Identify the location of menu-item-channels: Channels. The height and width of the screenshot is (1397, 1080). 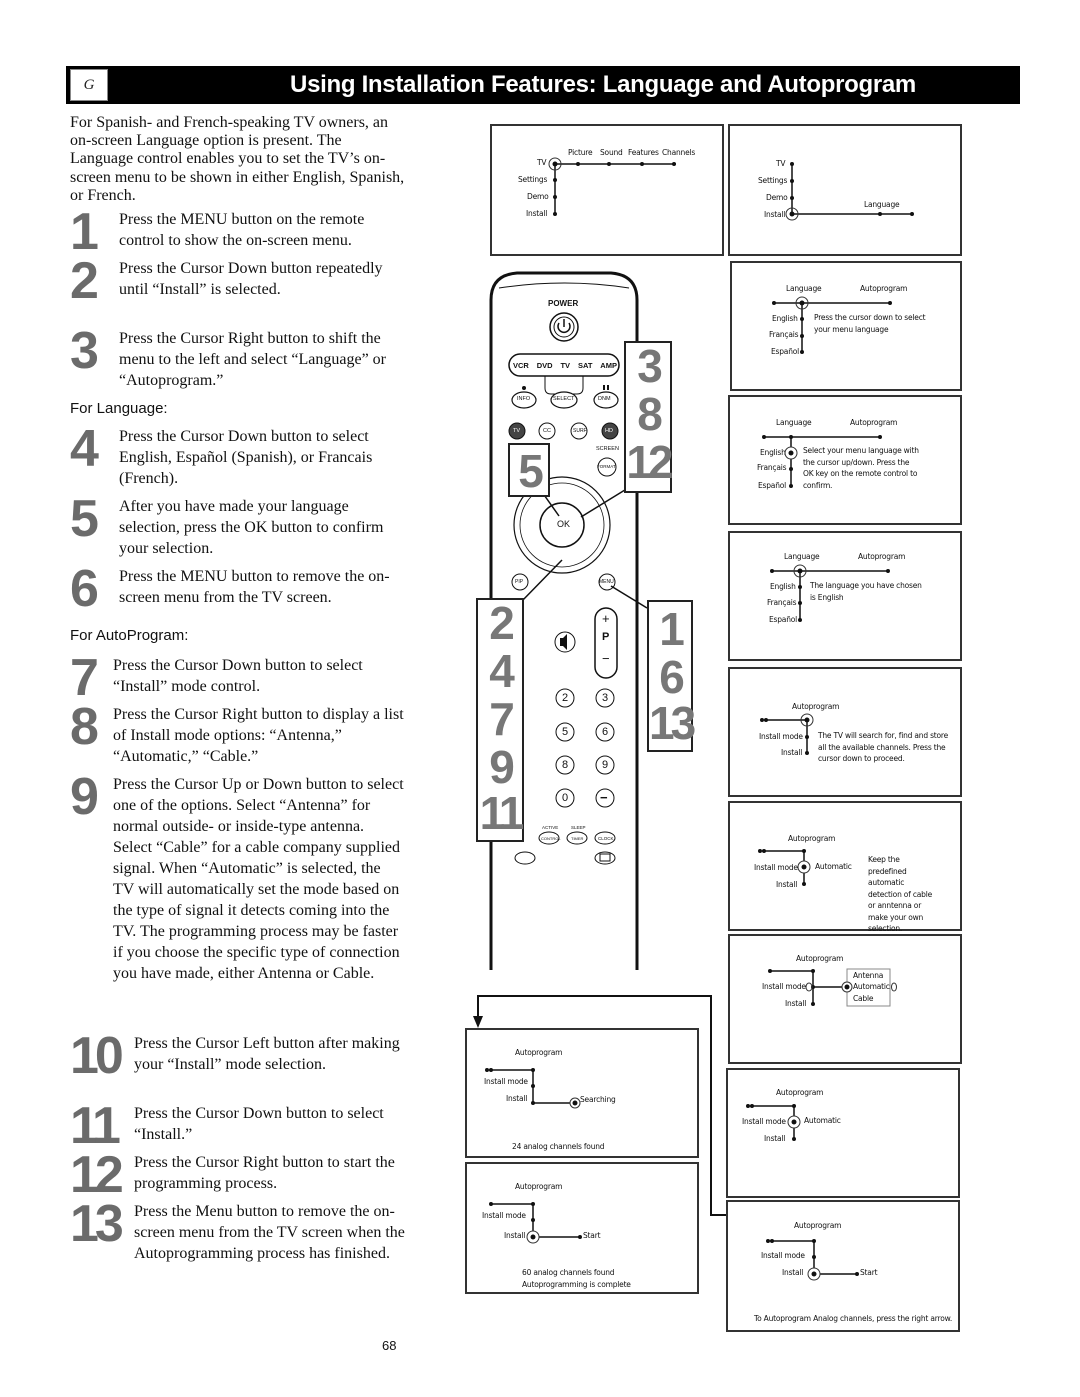
(679, 152).